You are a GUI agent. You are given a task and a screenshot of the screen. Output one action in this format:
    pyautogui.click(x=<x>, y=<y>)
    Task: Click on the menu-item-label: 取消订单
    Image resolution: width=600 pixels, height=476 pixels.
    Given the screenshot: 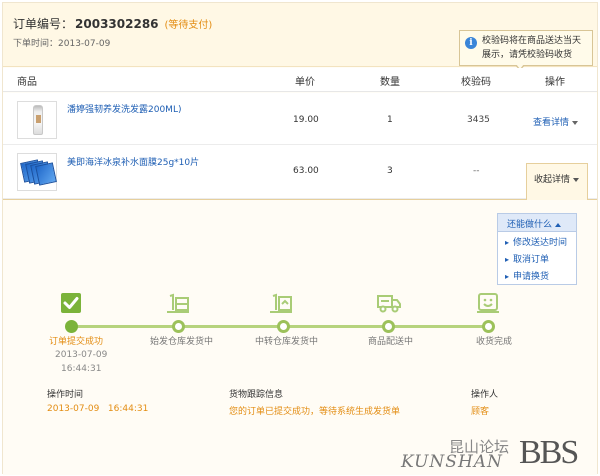 What is the action you would take?
    pyautogui.click(x=531, y=260)
    